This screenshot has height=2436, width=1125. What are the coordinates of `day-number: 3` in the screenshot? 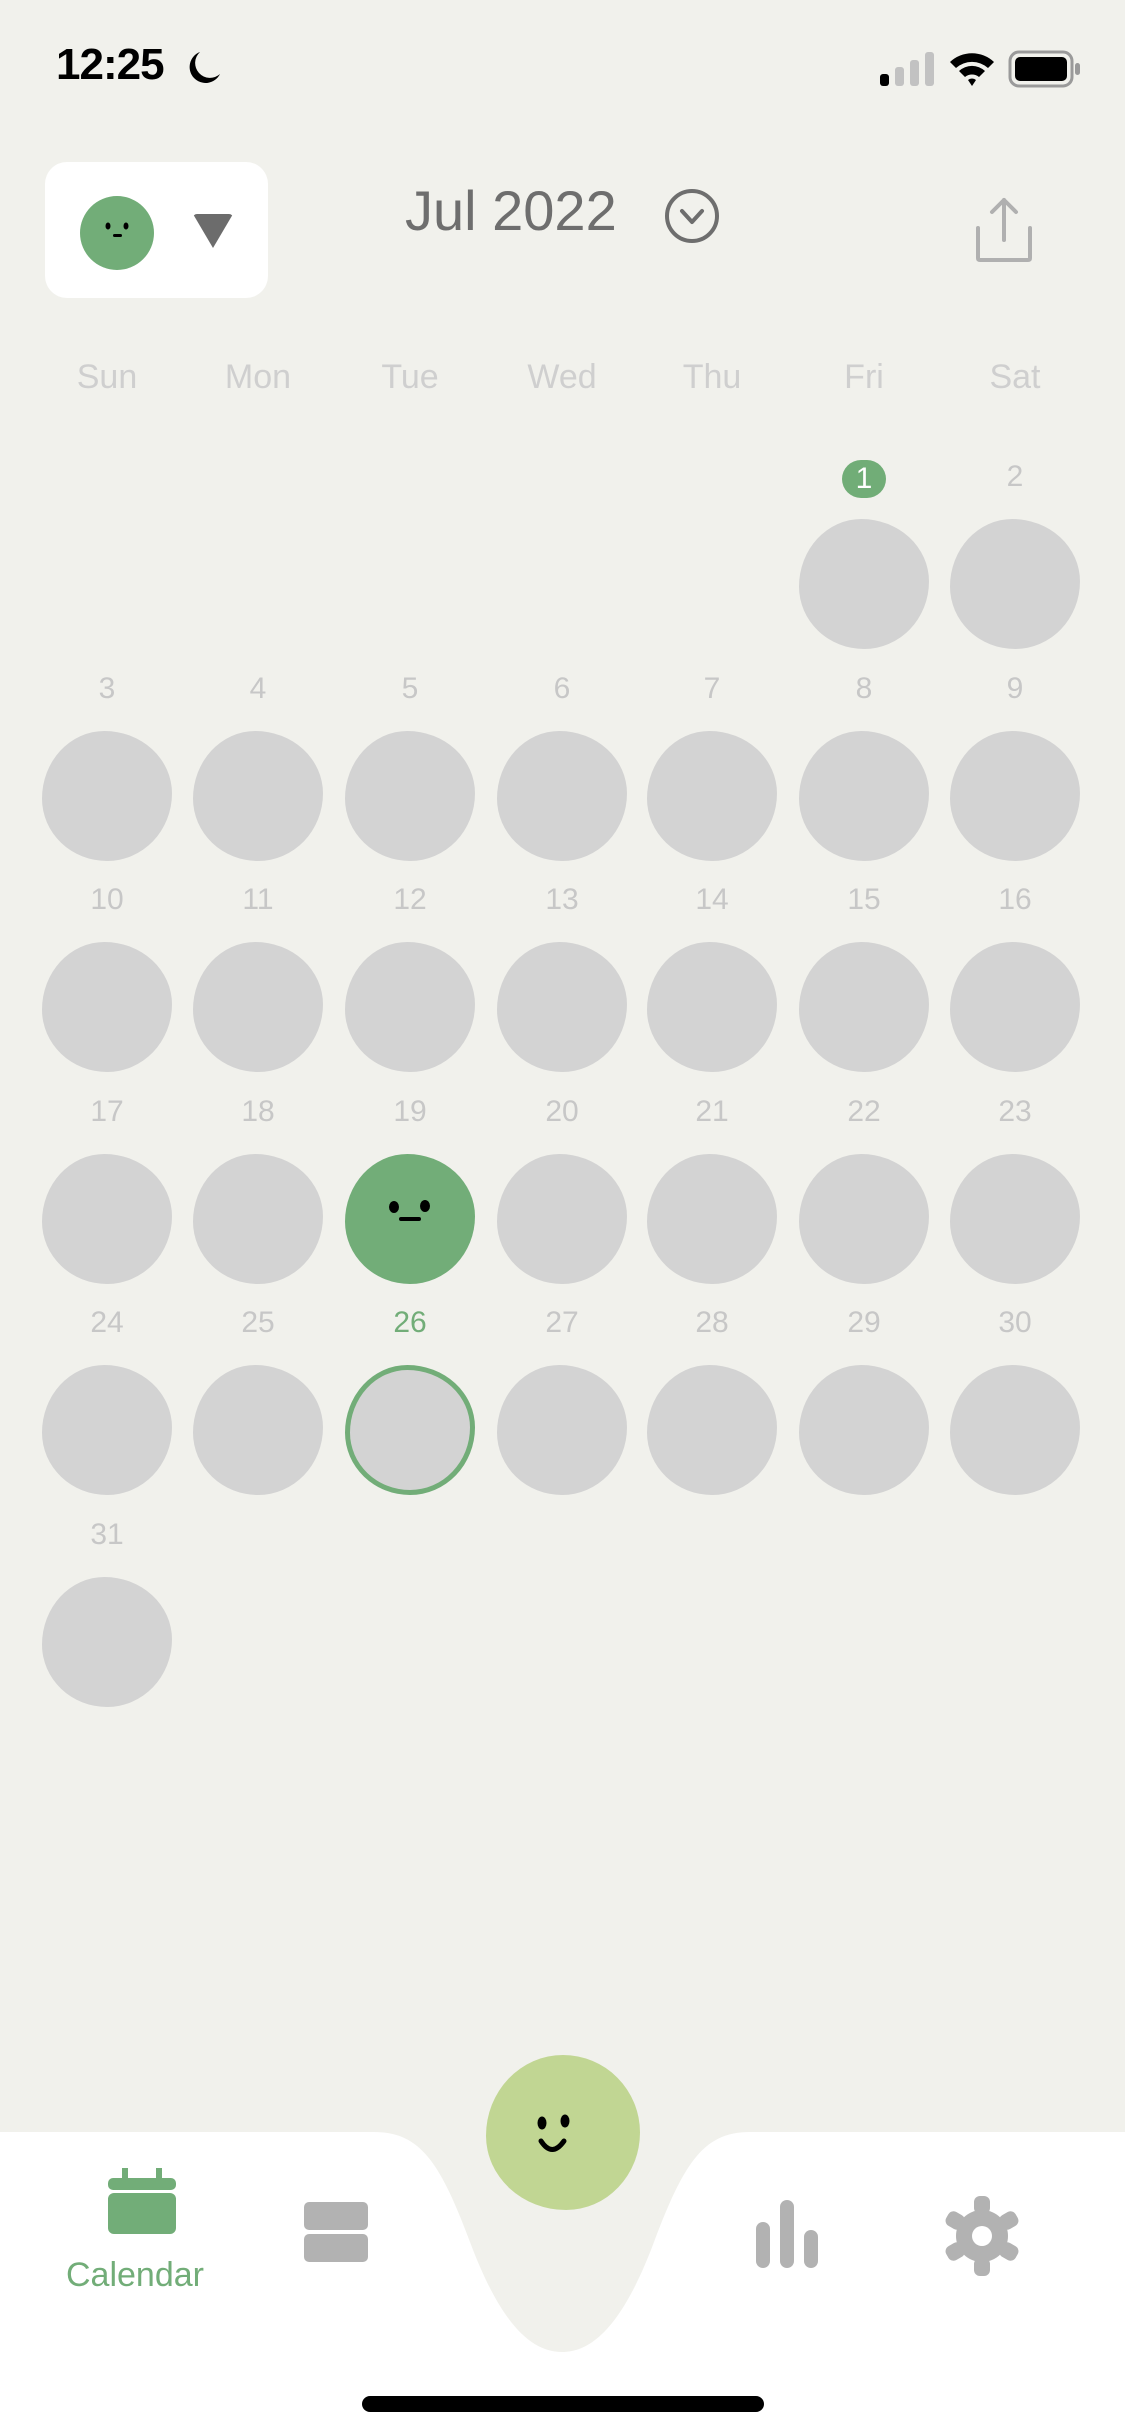 It's located at (107, 688).